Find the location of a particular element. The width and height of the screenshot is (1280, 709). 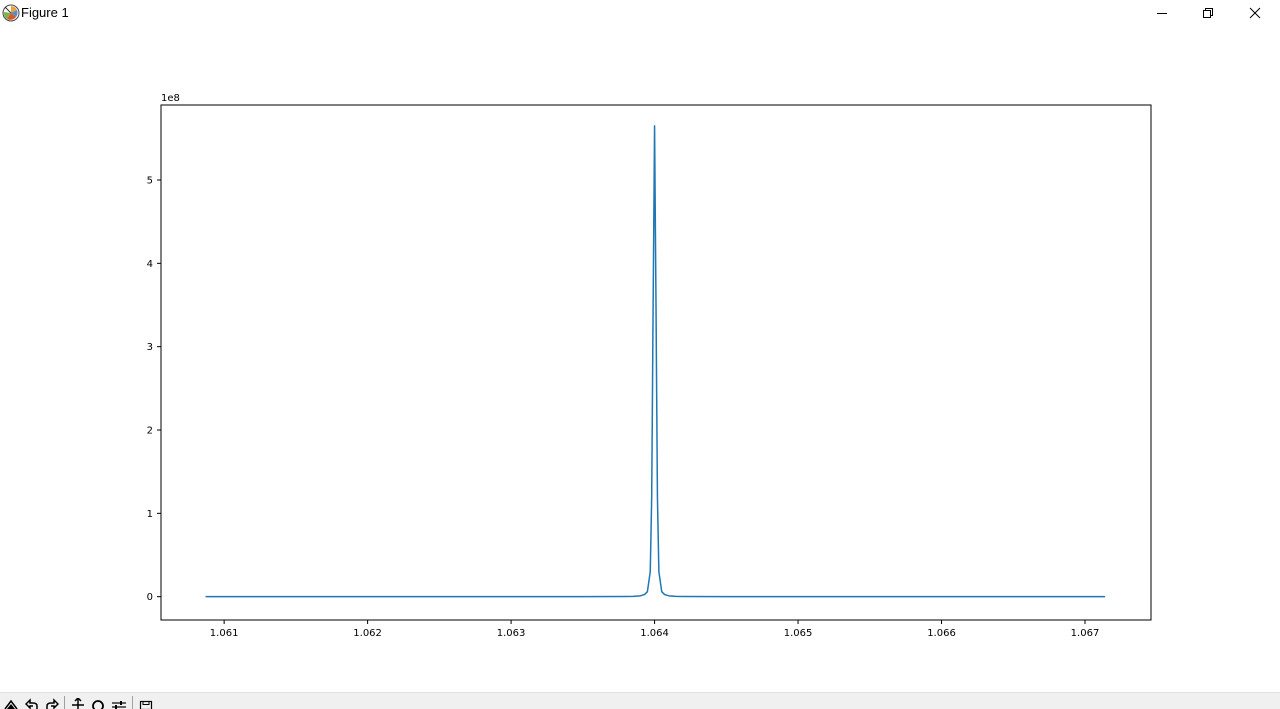

home-button is located at coordinates (11, 702).